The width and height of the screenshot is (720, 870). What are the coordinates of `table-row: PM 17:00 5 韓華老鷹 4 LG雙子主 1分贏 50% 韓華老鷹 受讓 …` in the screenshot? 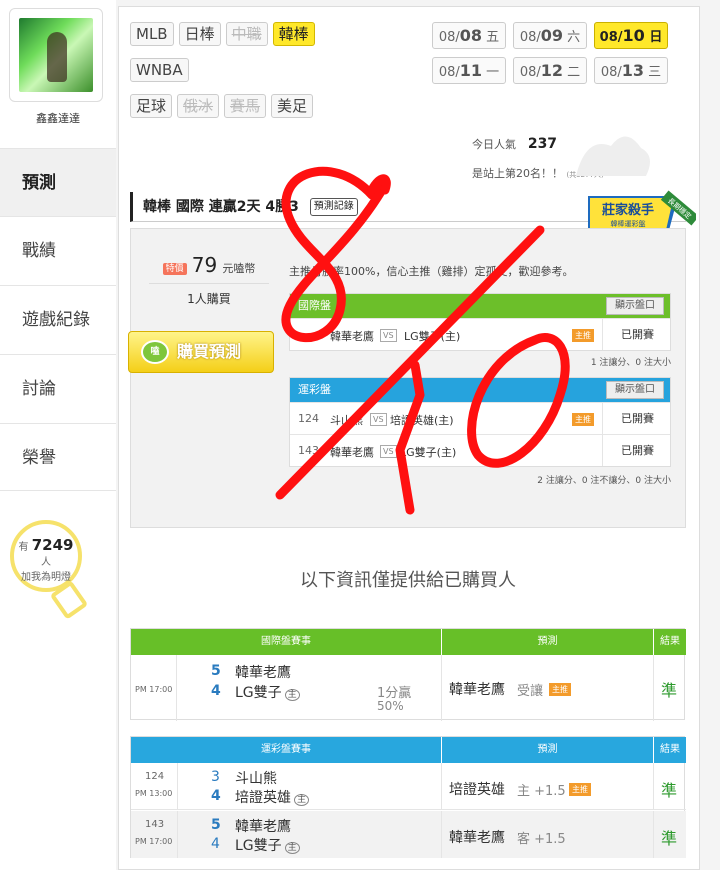 It's located at (408, 688).